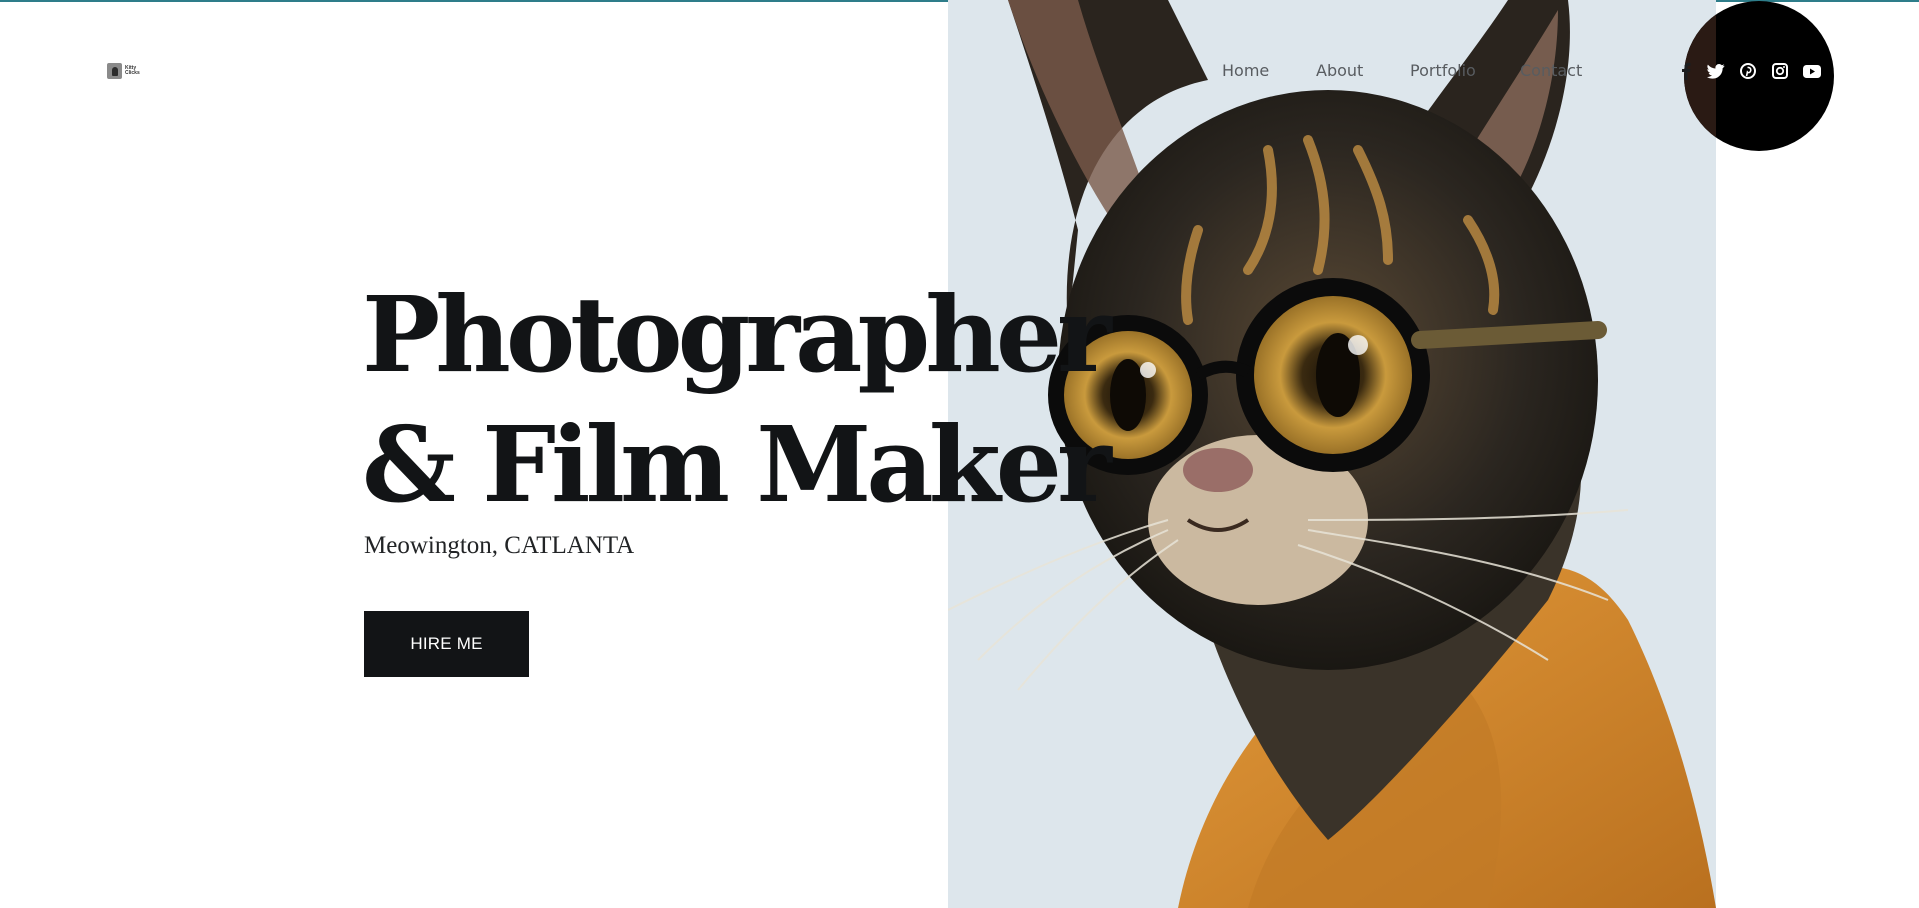 This screenshot has height=908, width=1919. Describe the element at coordinates (1780, 71) in the screenshot. I see `instagram-icon` at that location.